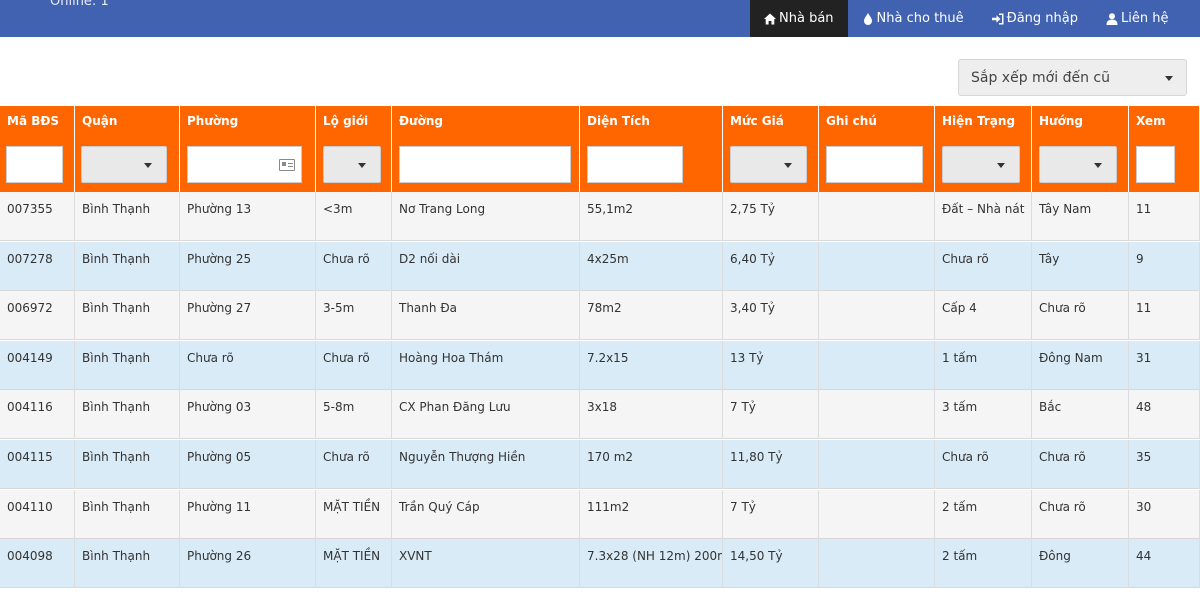 The height and width of the screenshot is (592, 1200). I want to click on cell-ma-bds: 007355, so click(37, 216).